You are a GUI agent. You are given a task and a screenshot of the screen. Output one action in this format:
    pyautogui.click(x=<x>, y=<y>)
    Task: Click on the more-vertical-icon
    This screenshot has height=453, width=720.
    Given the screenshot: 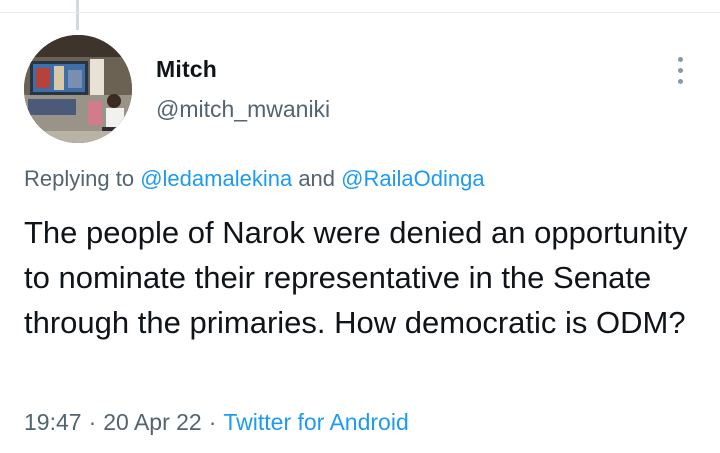 What is the action you would take?
    pyautogui.click(x=680, y=70)
    